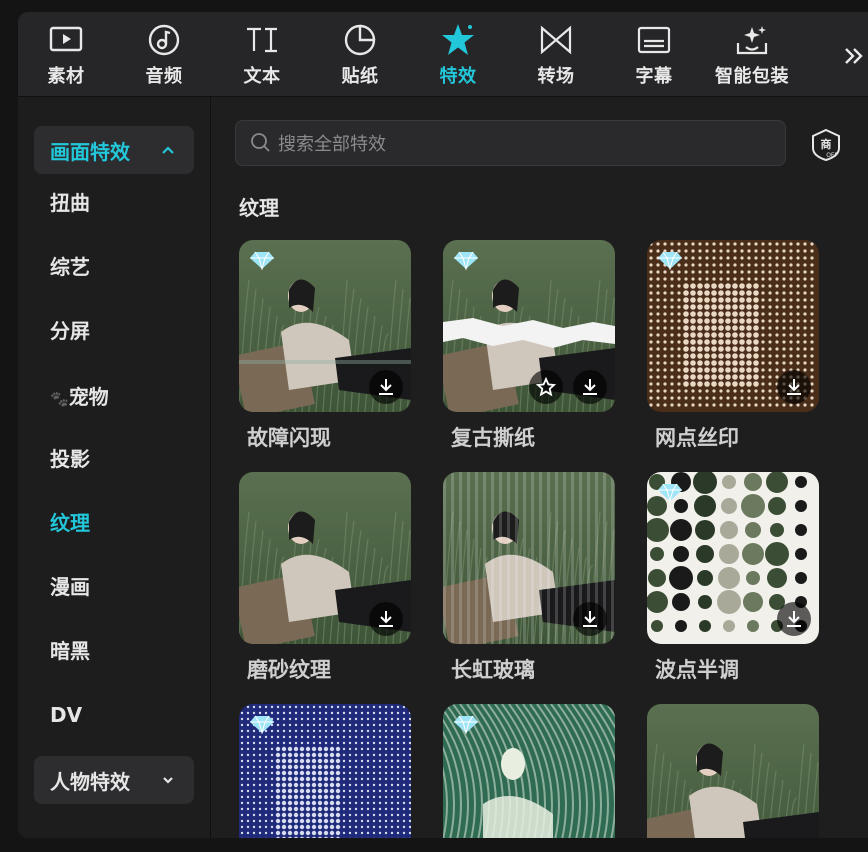 The image size is (868, 852). I want to click on effect-name: 波点半调, so click(697, 670).